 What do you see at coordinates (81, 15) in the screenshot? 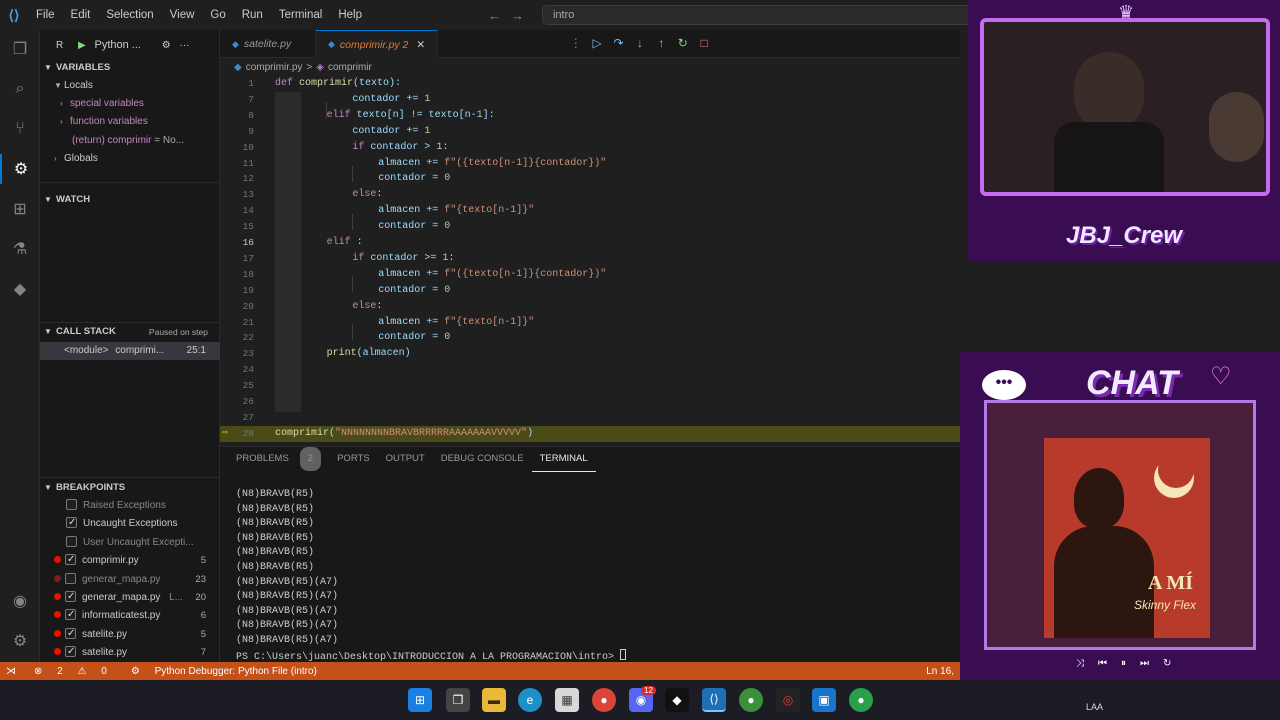
I see `menu-edit: Edit` at bounding box center [81, 15].